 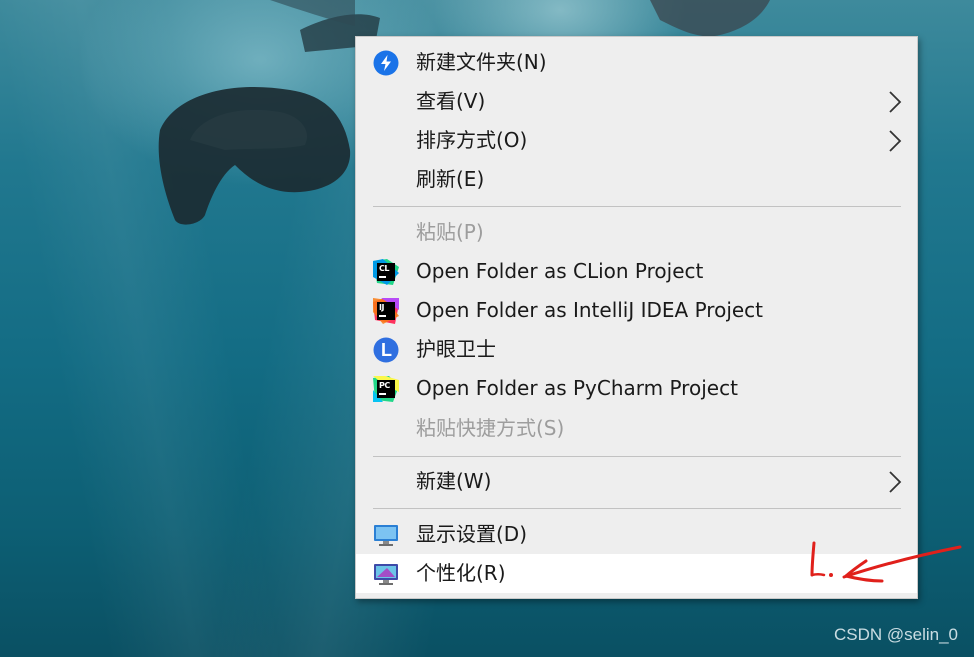 What do you see at coordinates (472, 140) in the screenshot?
I see `menu-item-label: 排序方式(O)` at bounding box center [472, 140].